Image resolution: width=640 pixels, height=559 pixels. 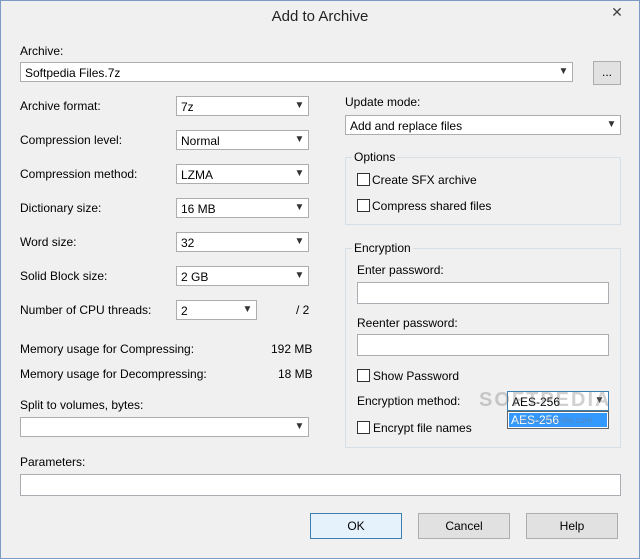 What do you see at coordinates (292, 349) in the screenshot?
I see `memory-compress-value: 192 MB` at bounding box center [292, 349].